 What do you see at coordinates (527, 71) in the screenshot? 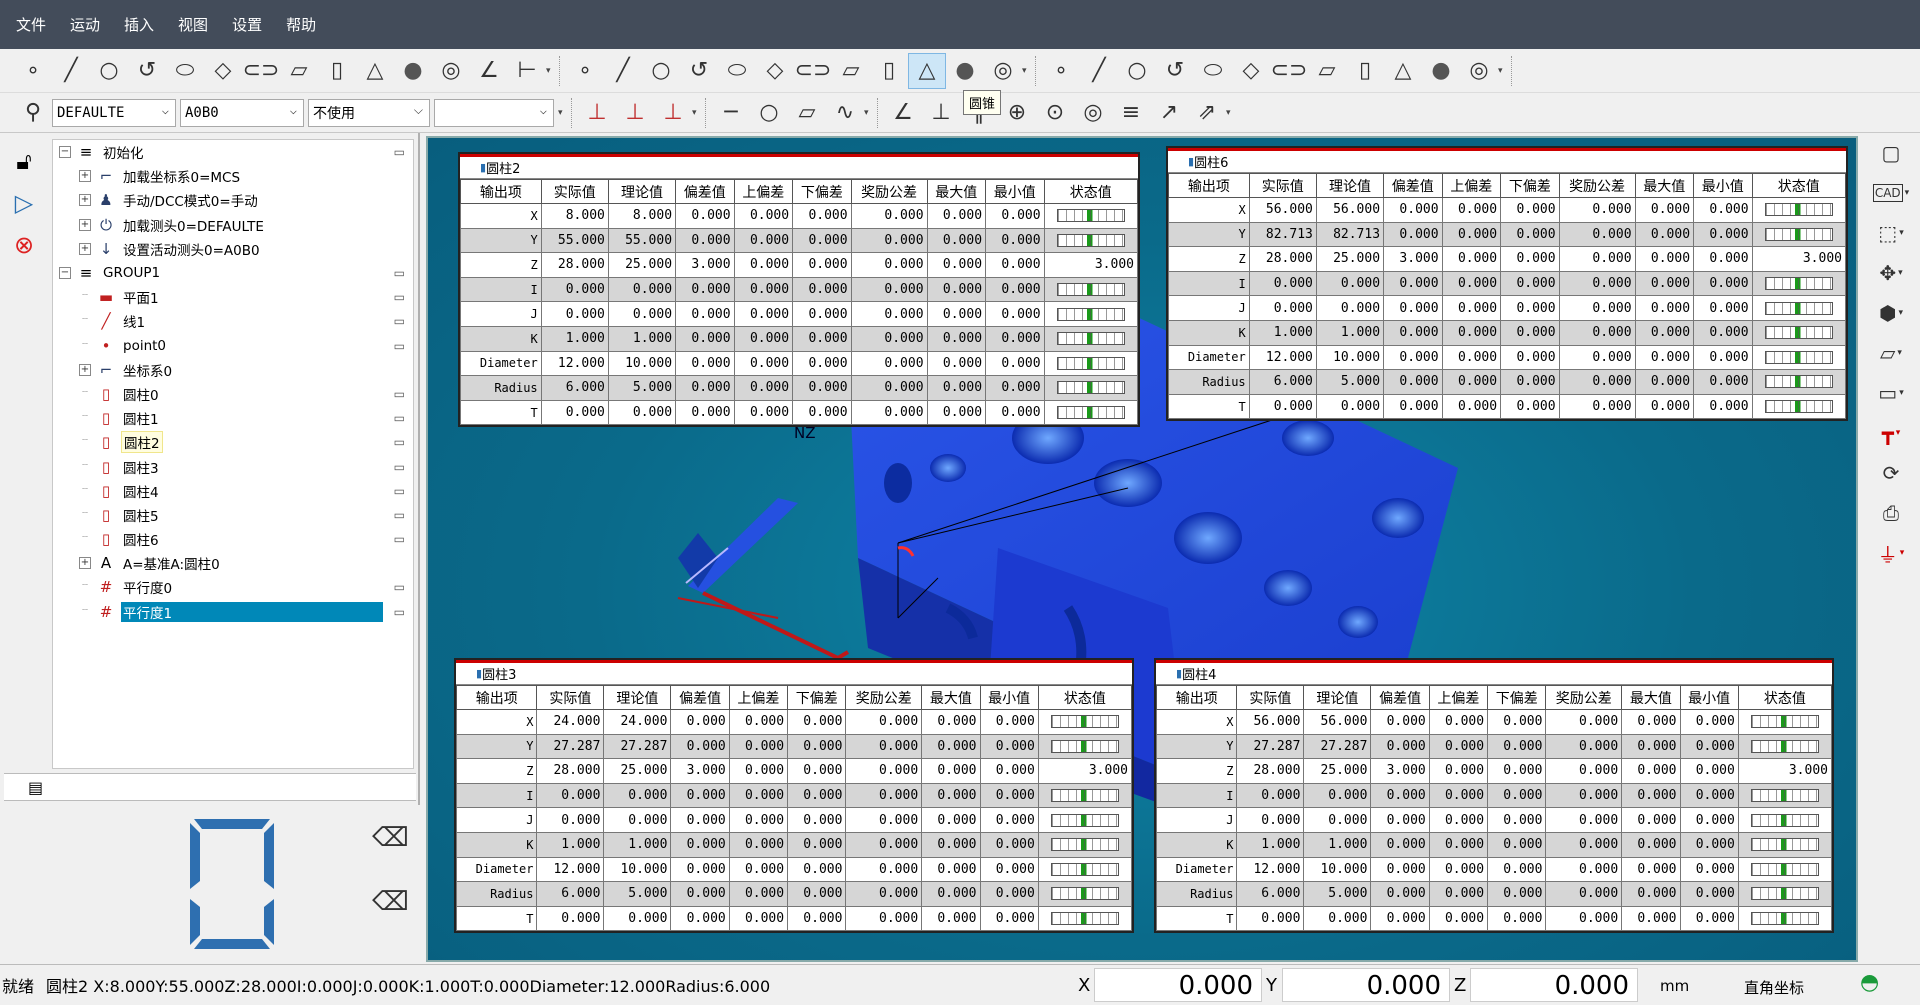
I see `distance-icon: ⊢` at bounding box center [527, 71].